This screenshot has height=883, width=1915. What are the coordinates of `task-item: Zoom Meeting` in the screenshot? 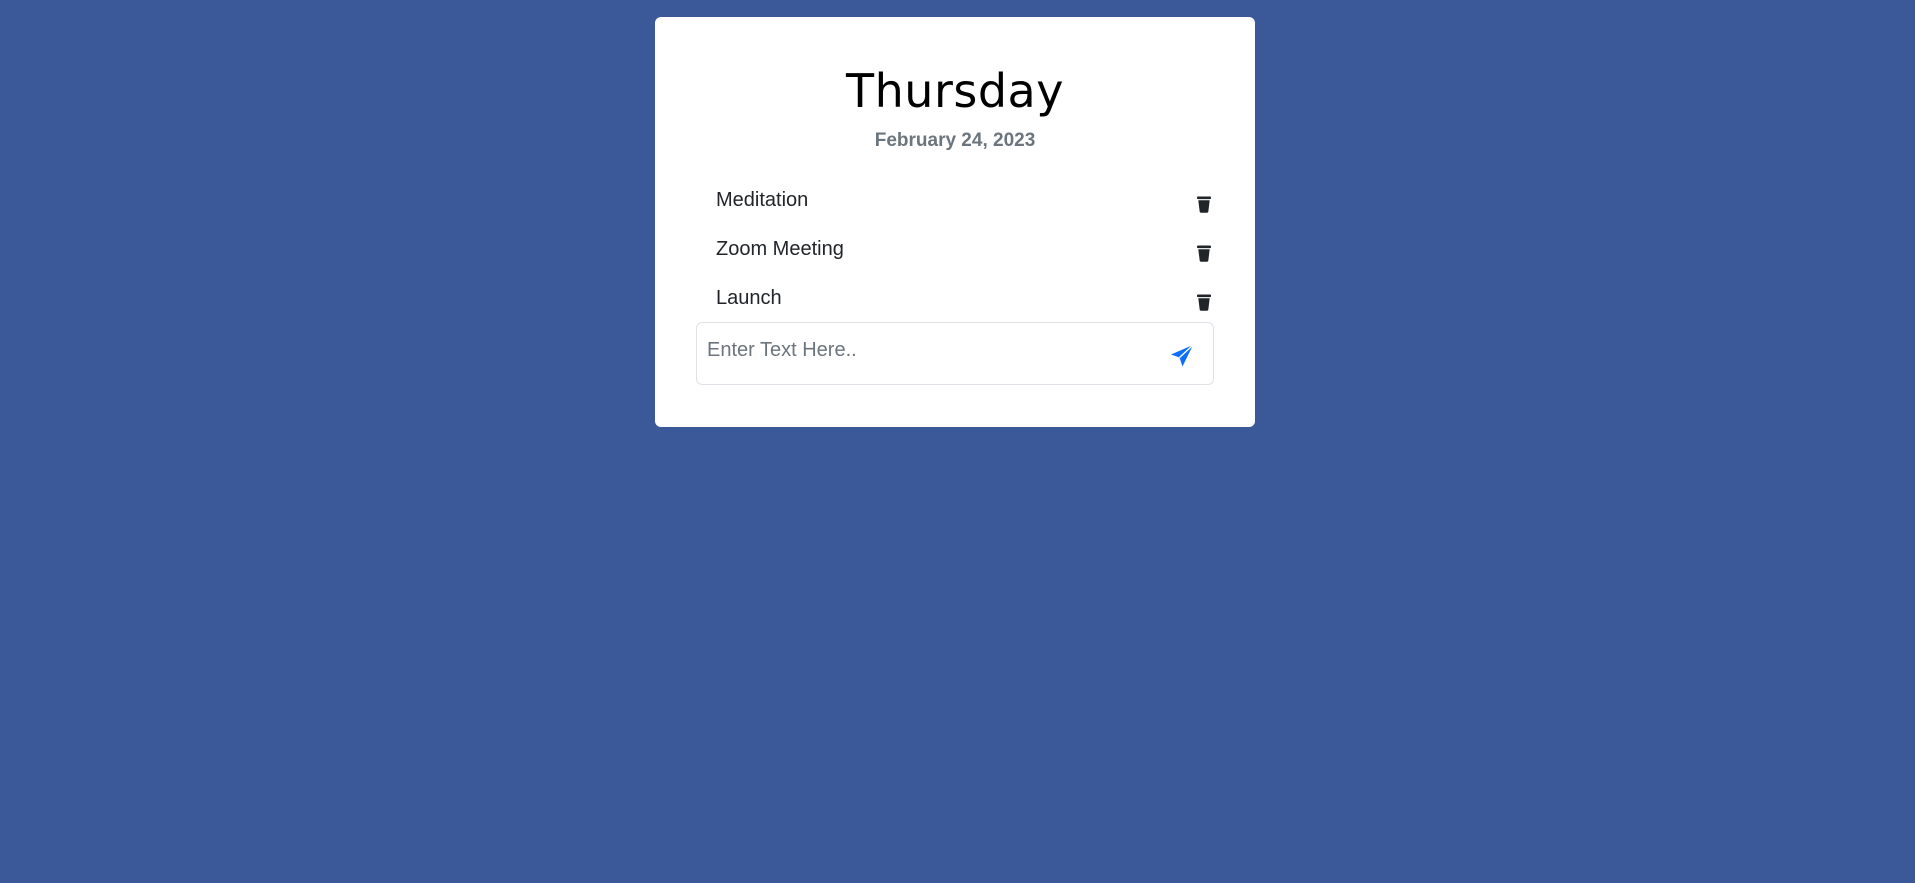 It's located at (965, 252).